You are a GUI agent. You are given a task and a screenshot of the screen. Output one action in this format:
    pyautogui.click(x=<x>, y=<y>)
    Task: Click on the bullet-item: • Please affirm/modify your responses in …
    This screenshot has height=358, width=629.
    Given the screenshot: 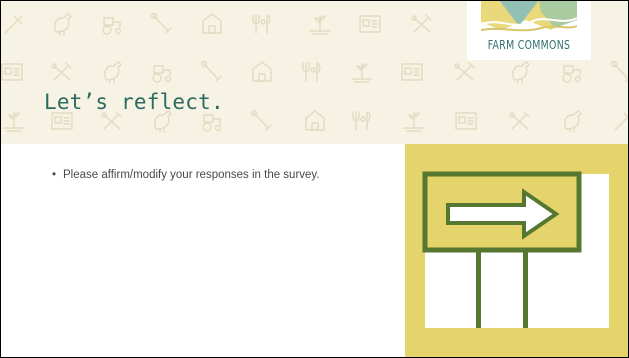 What is the action you would take?
    pyautogui.click(x=197, y=175)
    